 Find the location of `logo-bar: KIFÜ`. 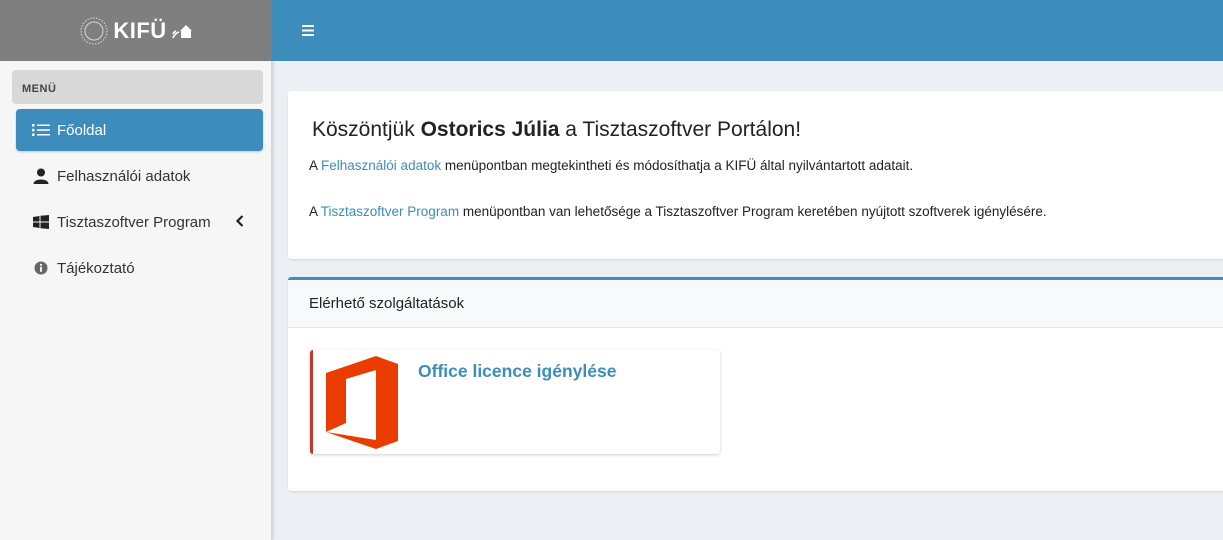

logo-bar: KIFÜ is located at coordinates (136, 30).